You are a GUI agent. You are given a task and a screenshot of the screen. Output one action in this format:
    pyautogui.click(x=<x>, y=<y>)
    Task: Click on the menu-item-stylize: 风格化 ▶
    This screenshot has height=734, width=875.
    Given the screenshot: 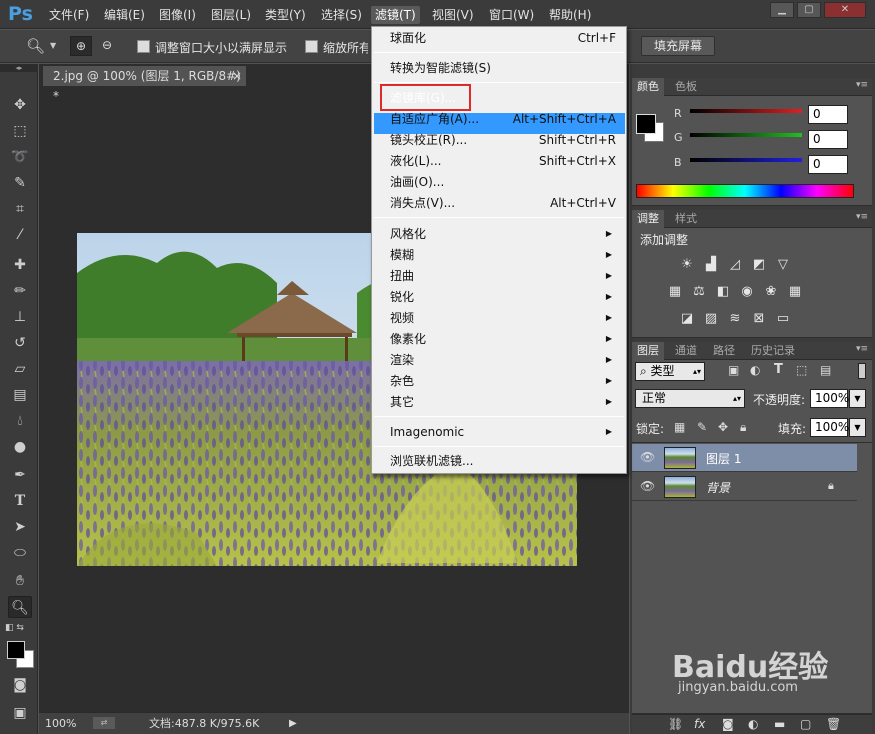 What is the action you would take?
    pyautogui.click(x=503, y=234)
    